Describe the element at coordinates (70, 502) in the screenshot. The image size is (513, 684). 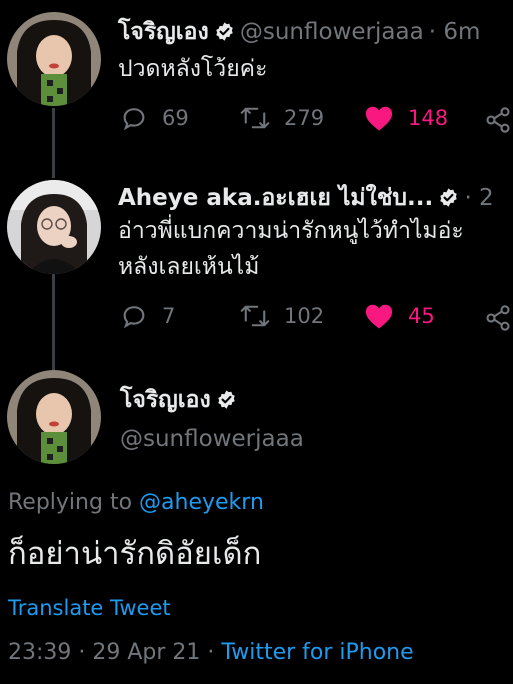
I see `replying-to-label: Replying to` at that location.